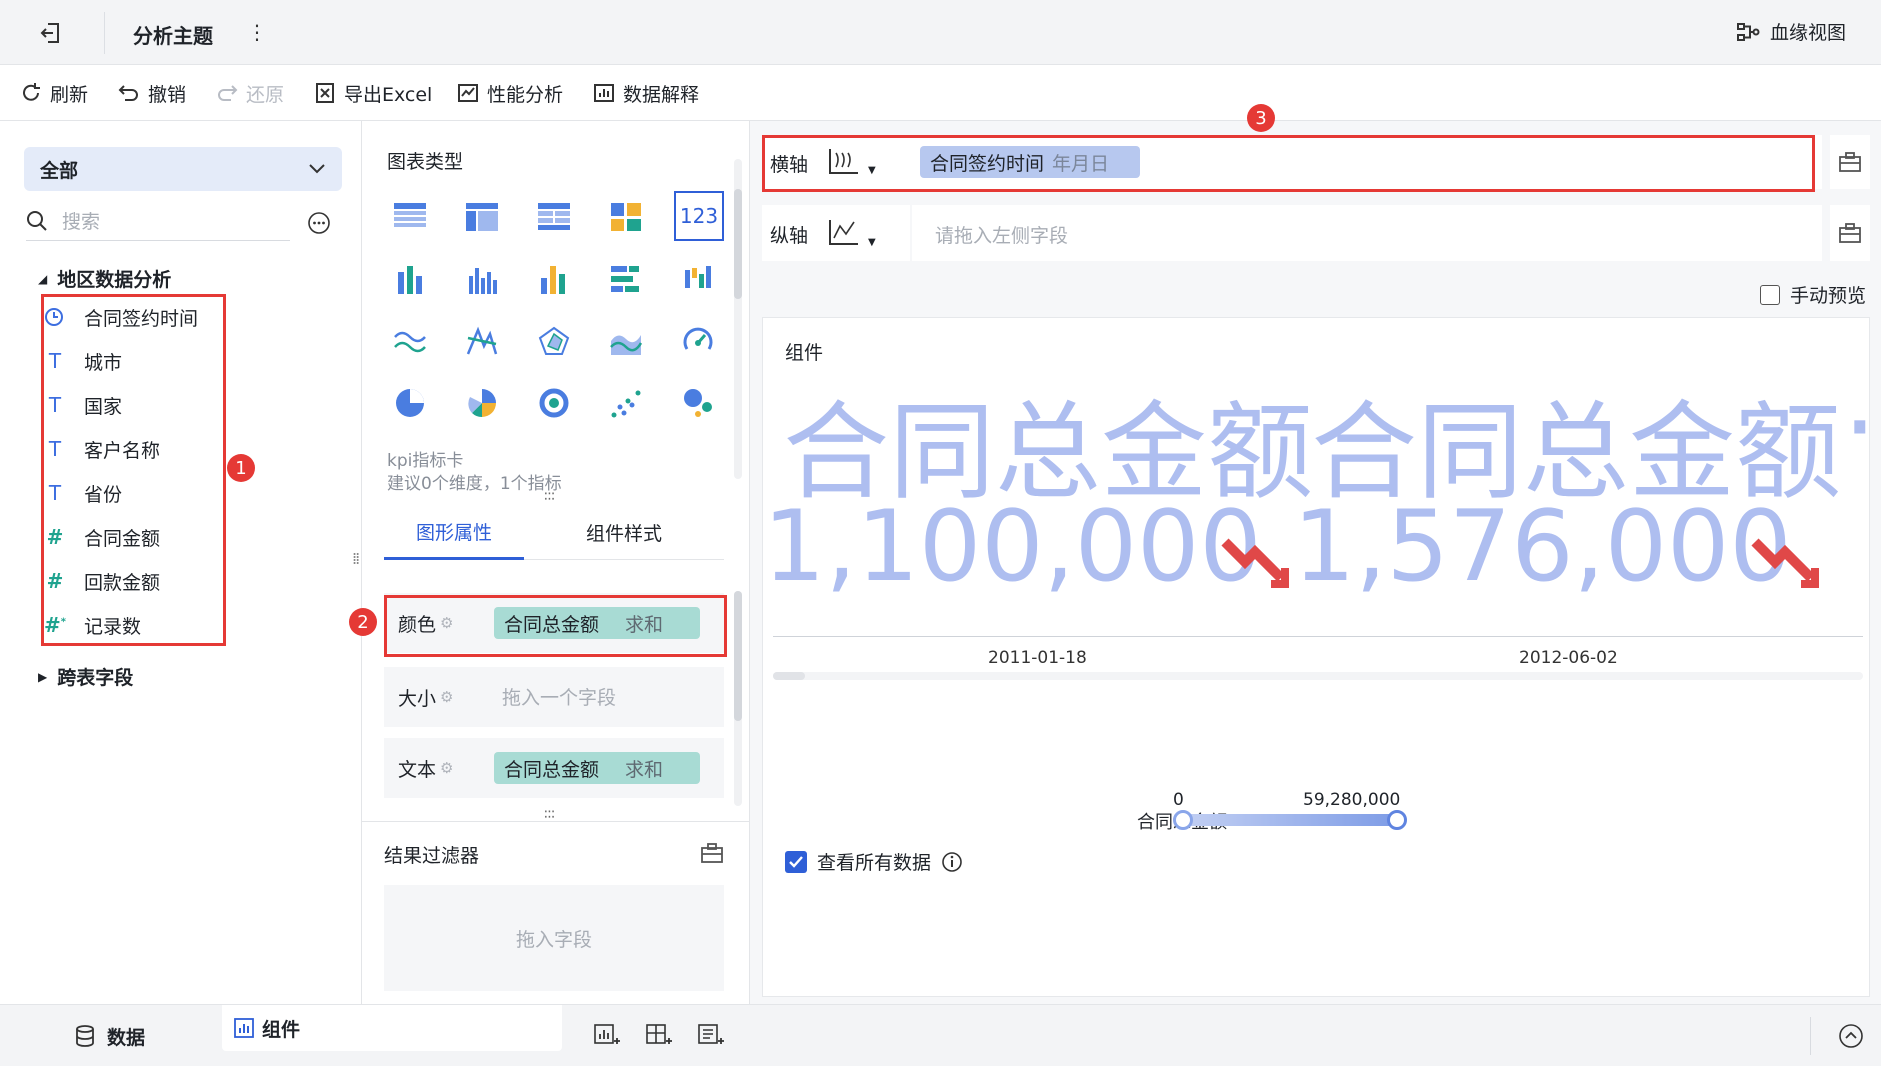 This screenshot has height=1066, width=1881. What do you see at coordinates (257, 32) in the screenshot?
I see `more-menu-icon: ⋮` at bounding box center [257, 32].